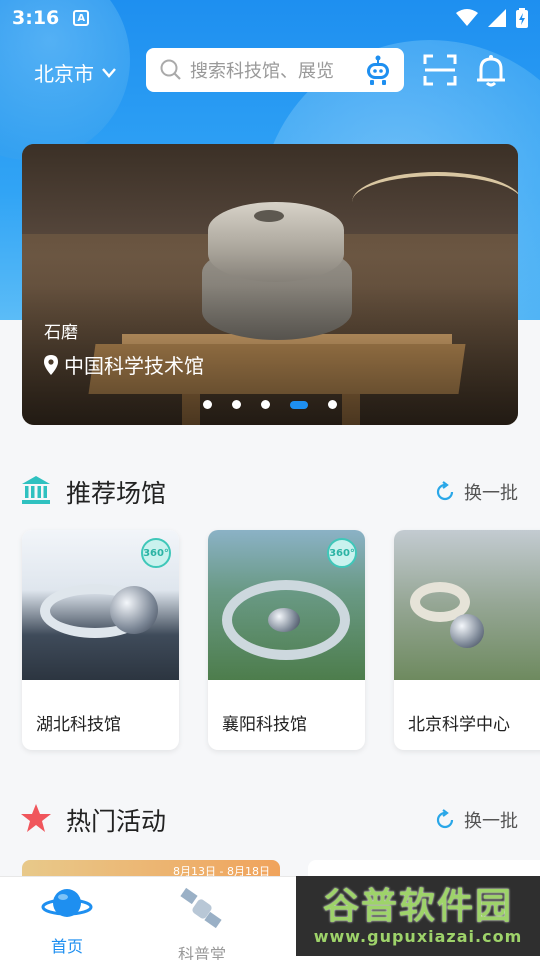  Describe the element at coordinates (284, 620) in the screenshot. I see `venue-dome` at that location.